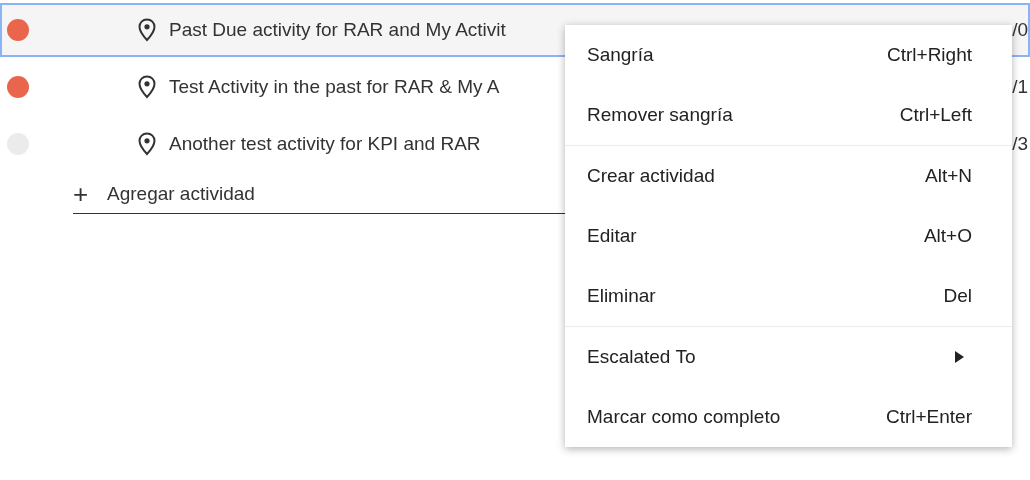 The image size is (1030, 480). What do you see at coordinates (319, 194) in the screenshot?
I see `add-activity-link: + Agregar actividad` at bounding box center [319, 194].